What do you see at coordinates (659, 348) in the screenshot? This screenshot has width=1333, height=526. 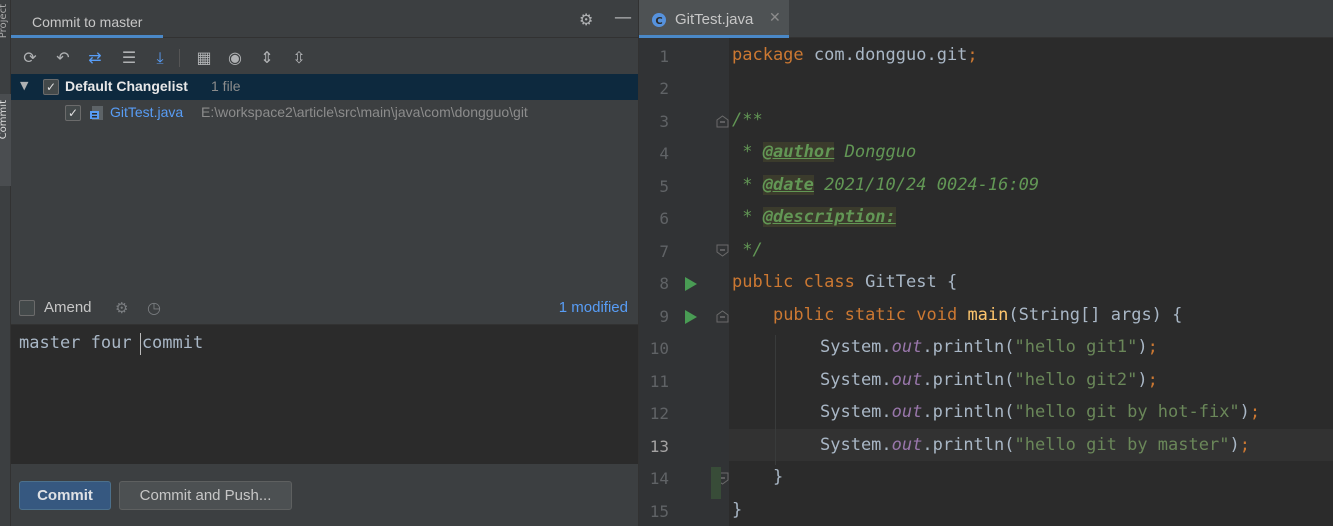 I see `line-number: 10` at bounding box center [659, 348].